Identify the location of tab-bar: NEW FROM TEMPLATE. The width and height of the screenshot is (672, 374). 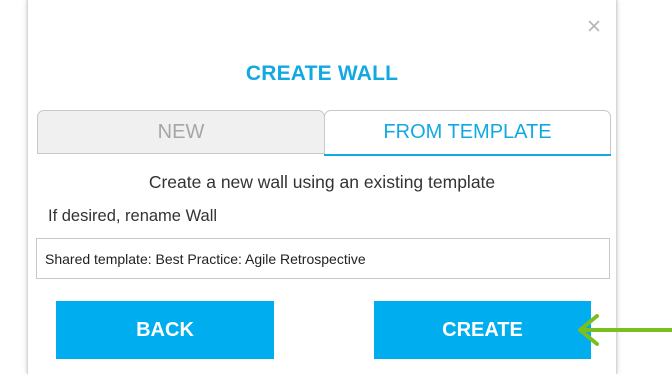
(324, 133).